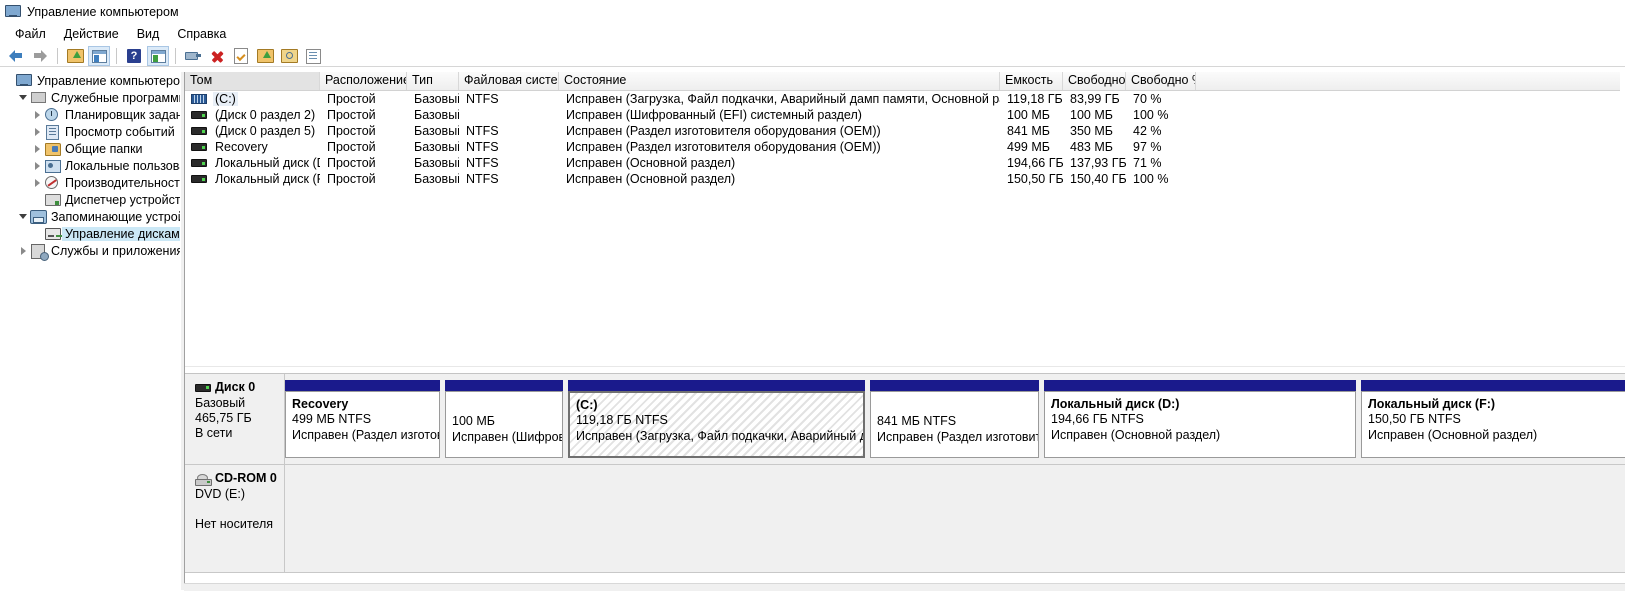  I want to click on volume-column-header-label: Емкость, so click(1029, 80).